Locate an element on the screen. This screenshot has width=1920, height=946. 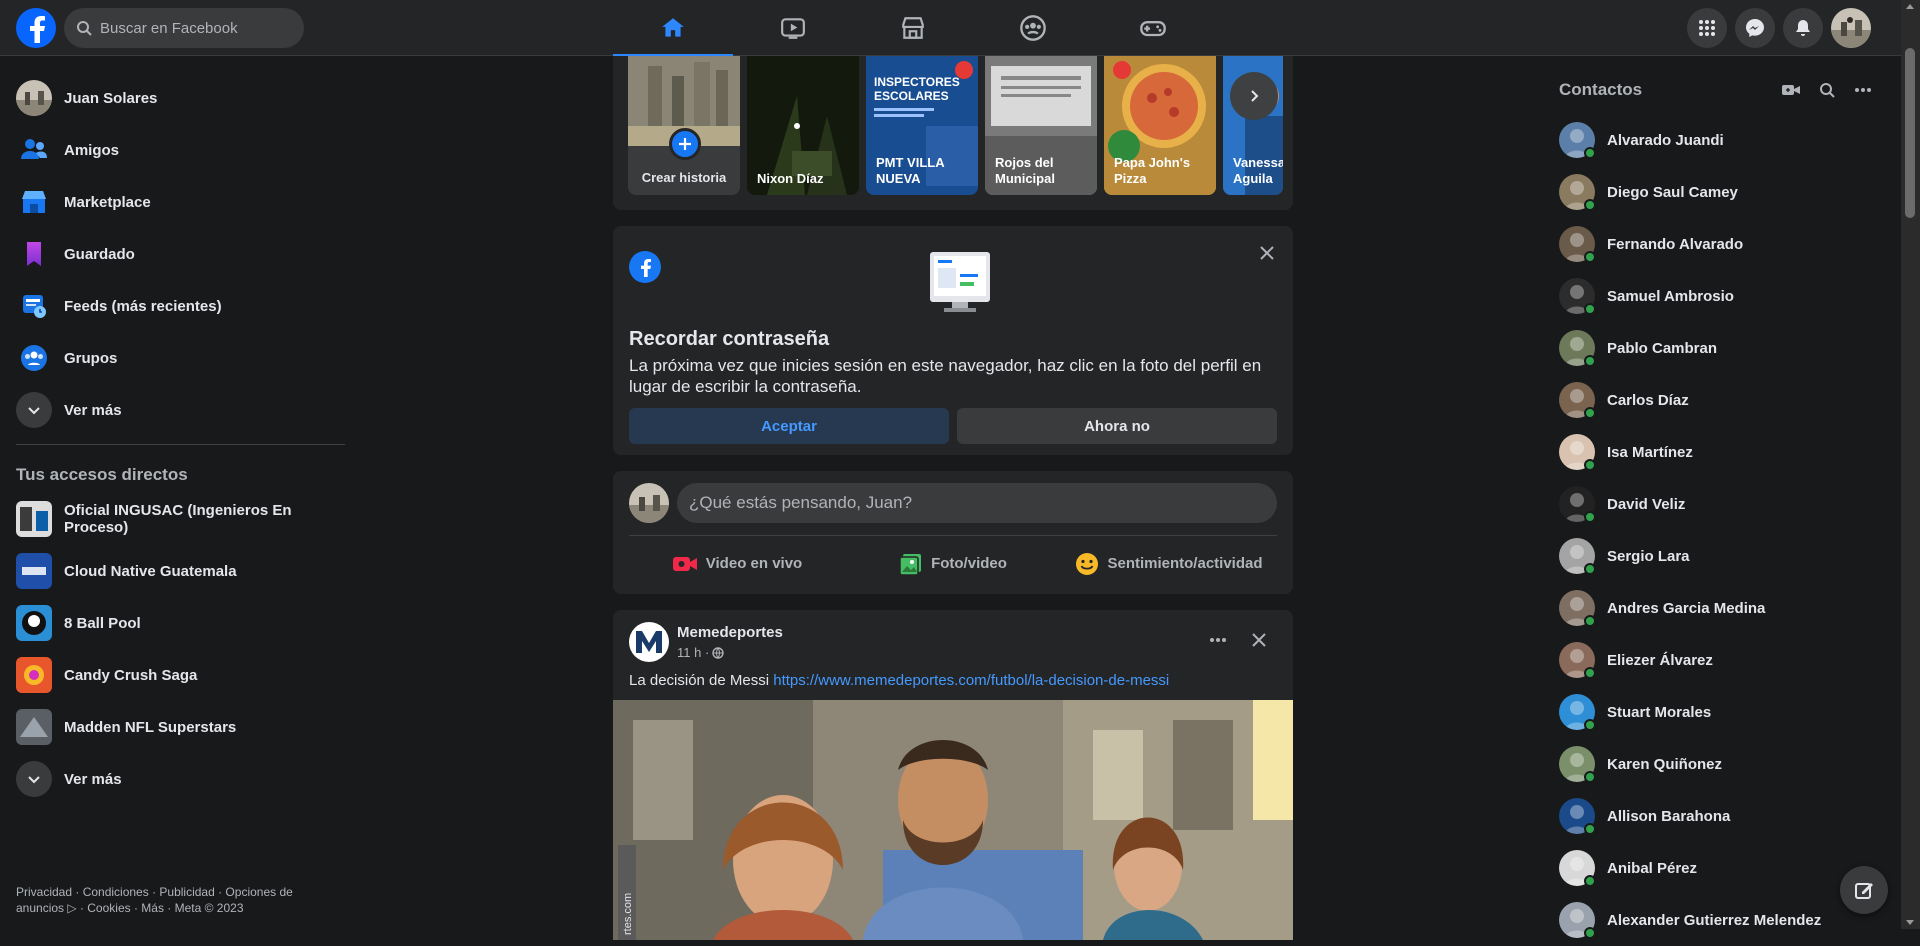
scroll-up-arrow-icon is located at coordinates (1910, 6).